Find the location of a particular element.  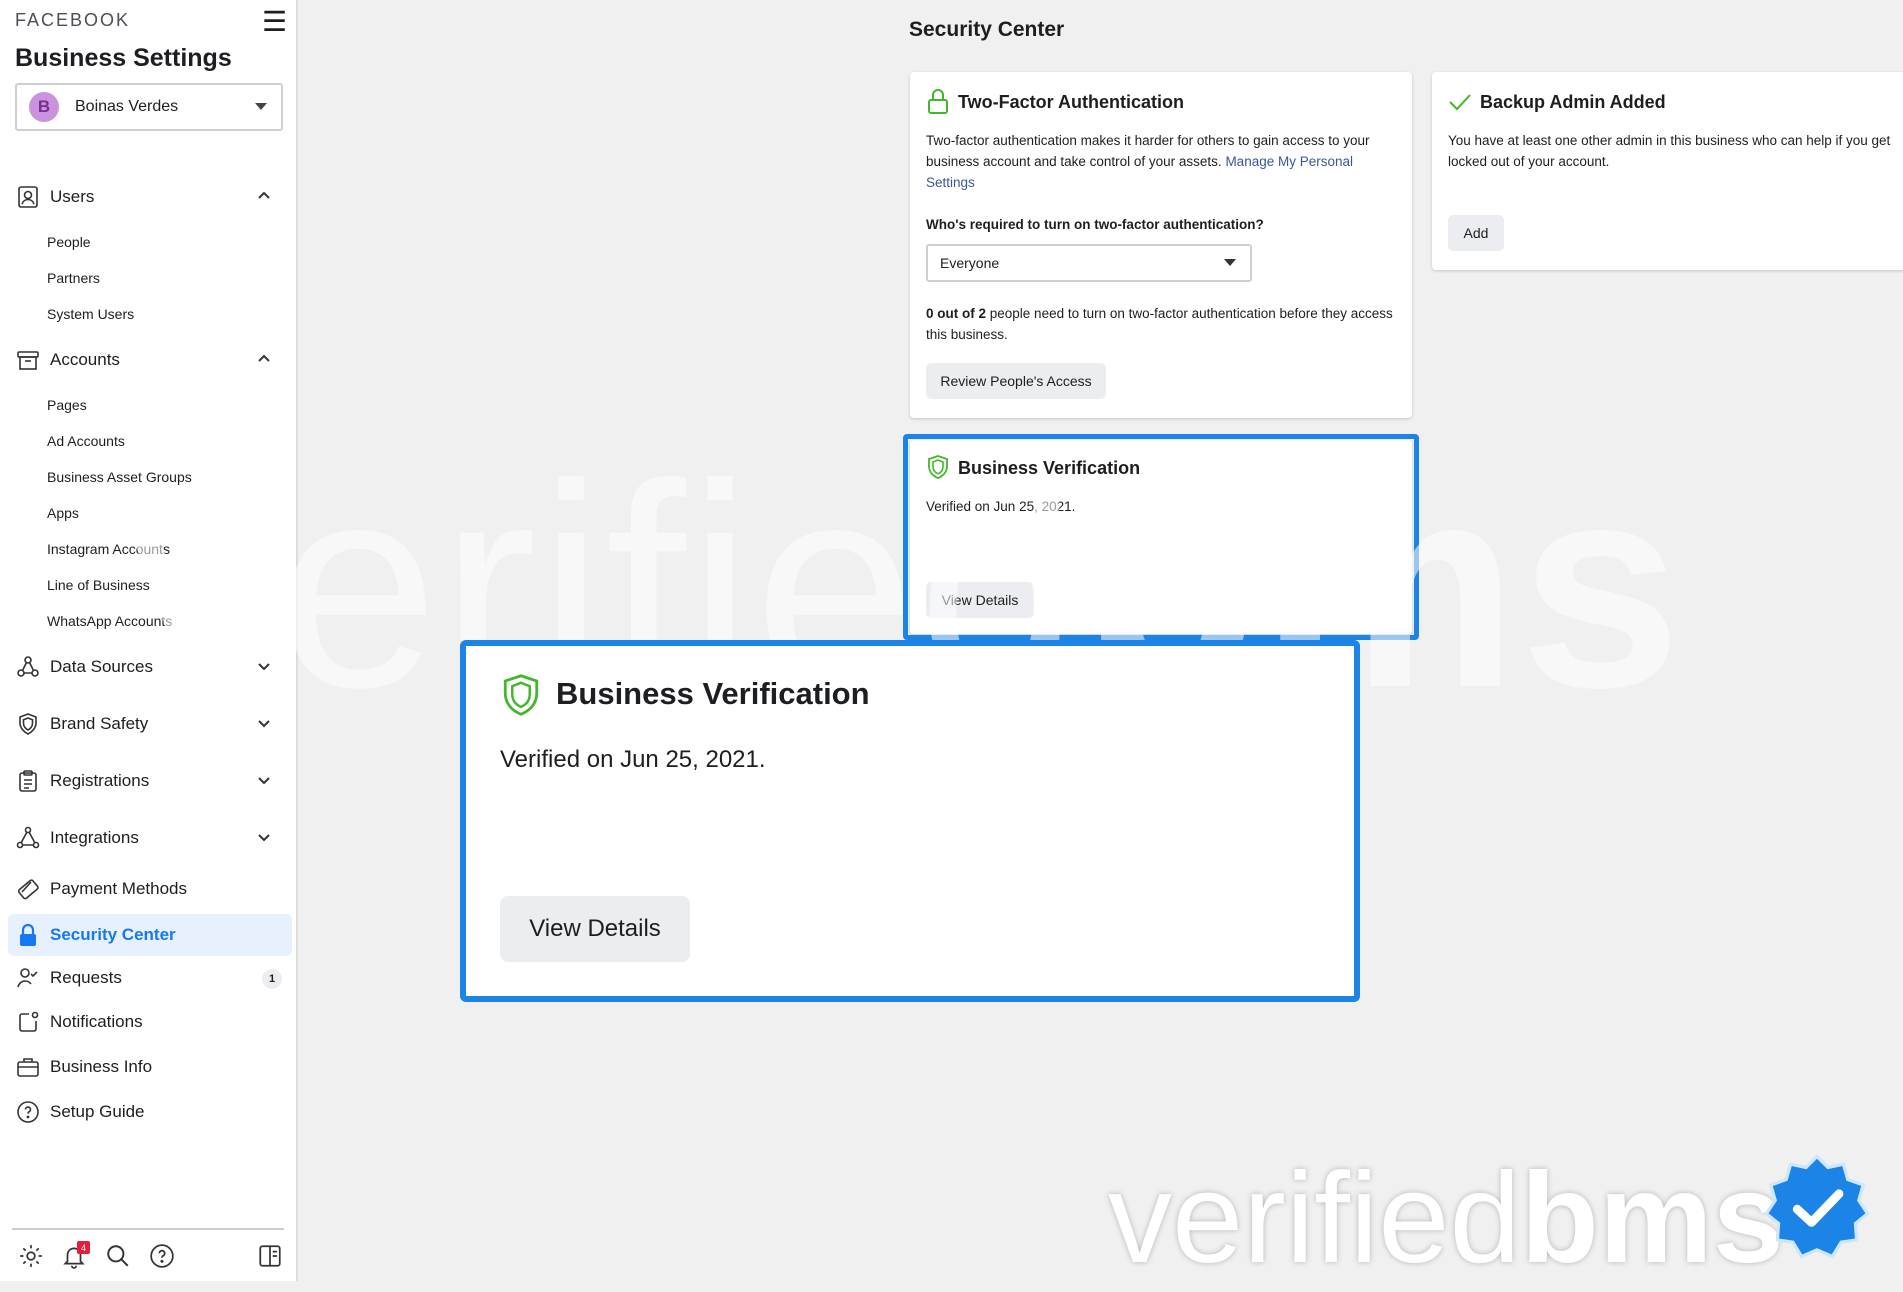

business-selector: B Boinas Verdes is located at coordinates (149, 107).